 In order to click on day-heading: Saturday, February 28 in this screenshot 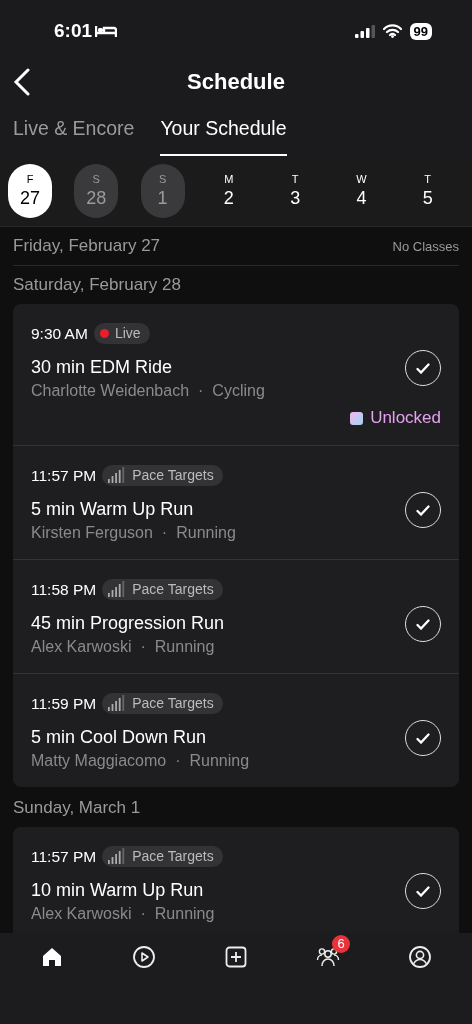, I will do `click(97, 285)`.